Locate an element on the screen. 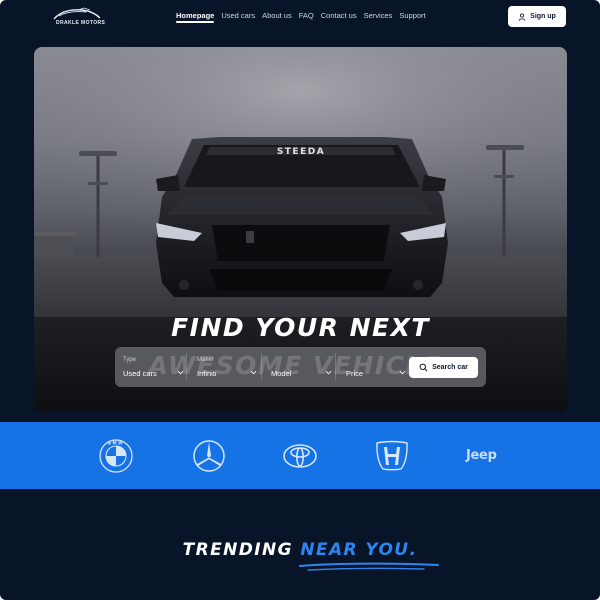 This screenshot has height=600, width=600. nav-used-cars: Used cars is located at coordinates (238, 18).